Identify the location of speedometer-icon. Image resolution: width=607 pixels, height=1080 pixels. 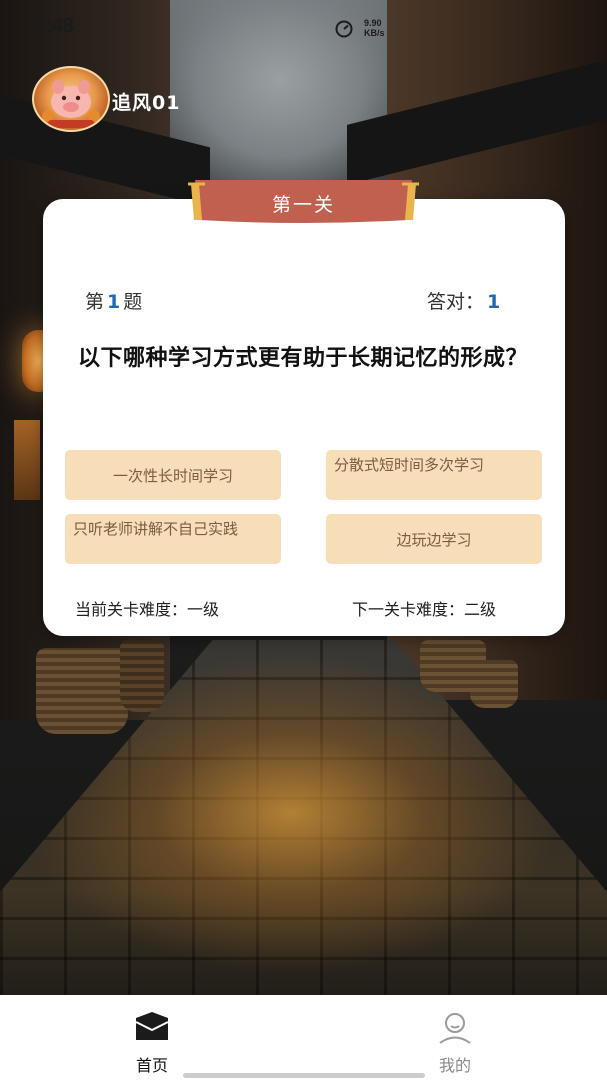
(344, 29).